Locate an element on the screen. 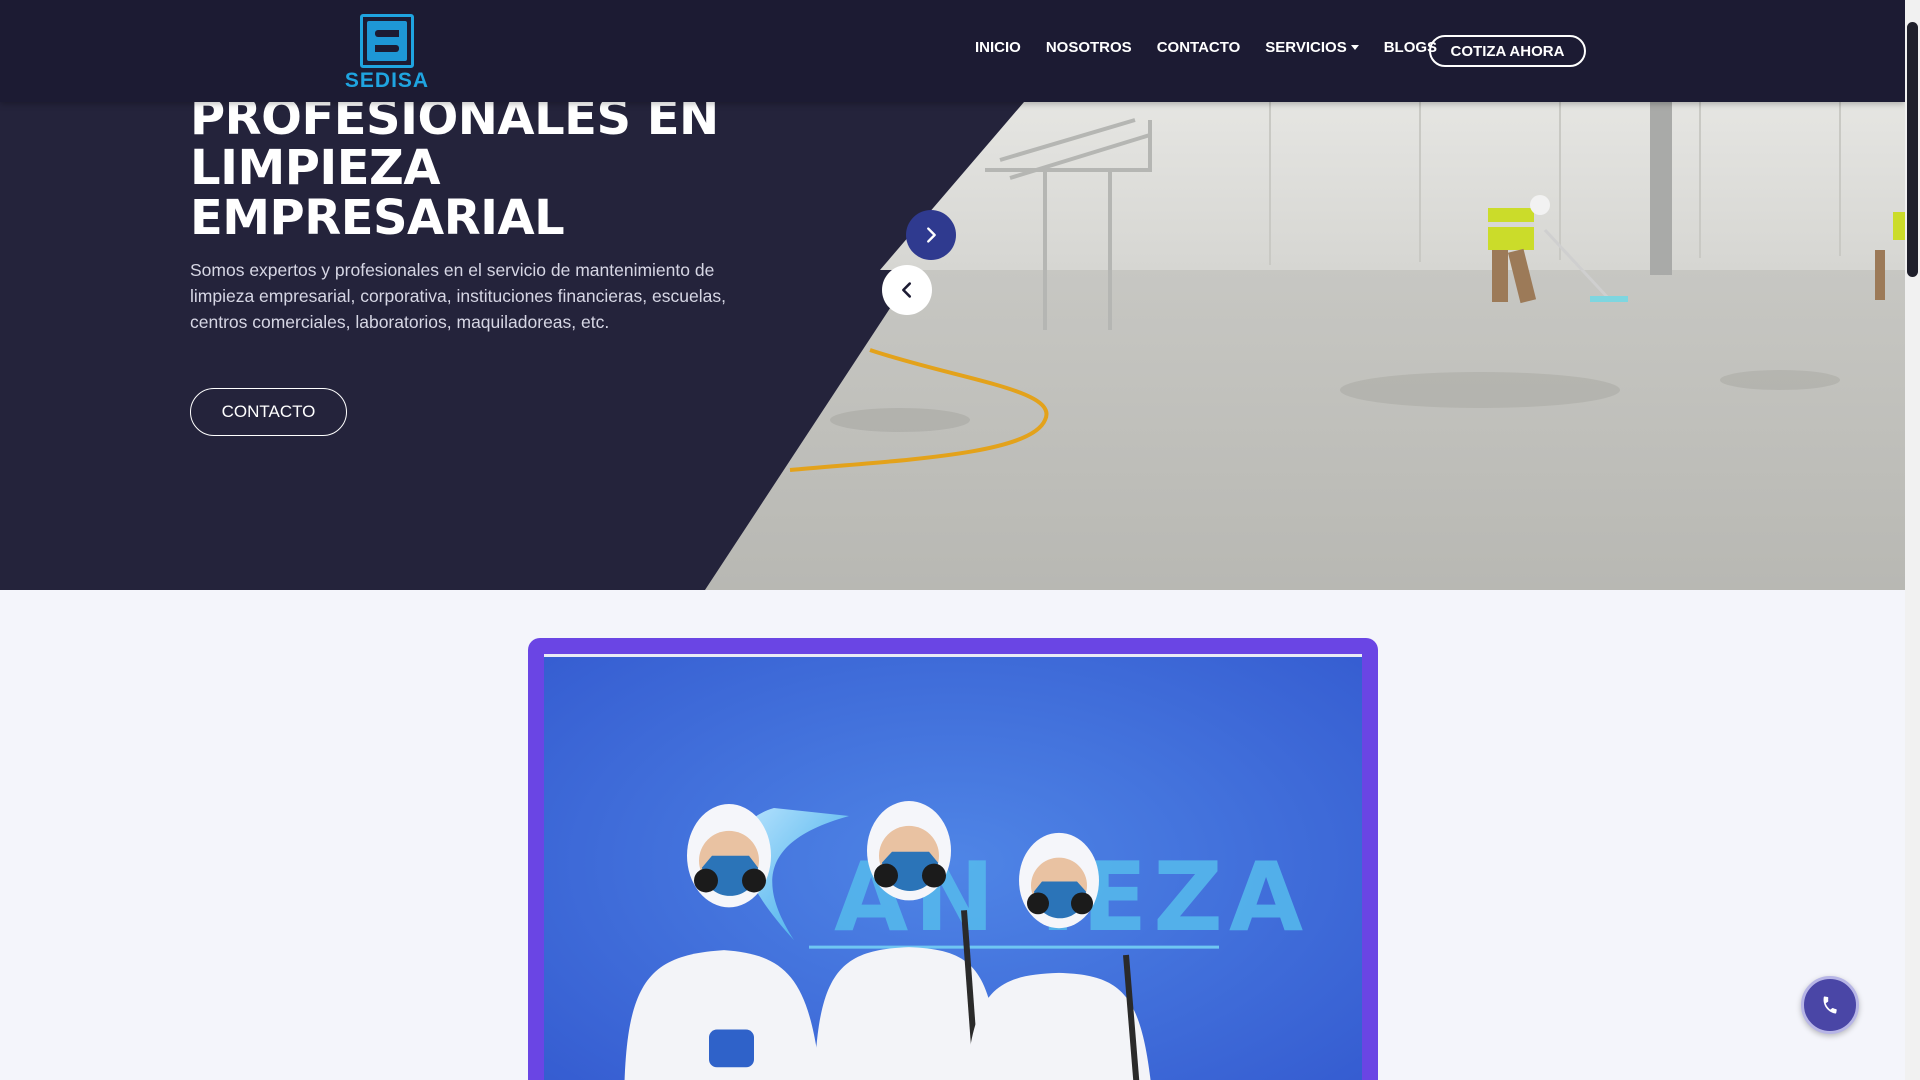  logo-mark-icon is located at coordinates (387, 41).